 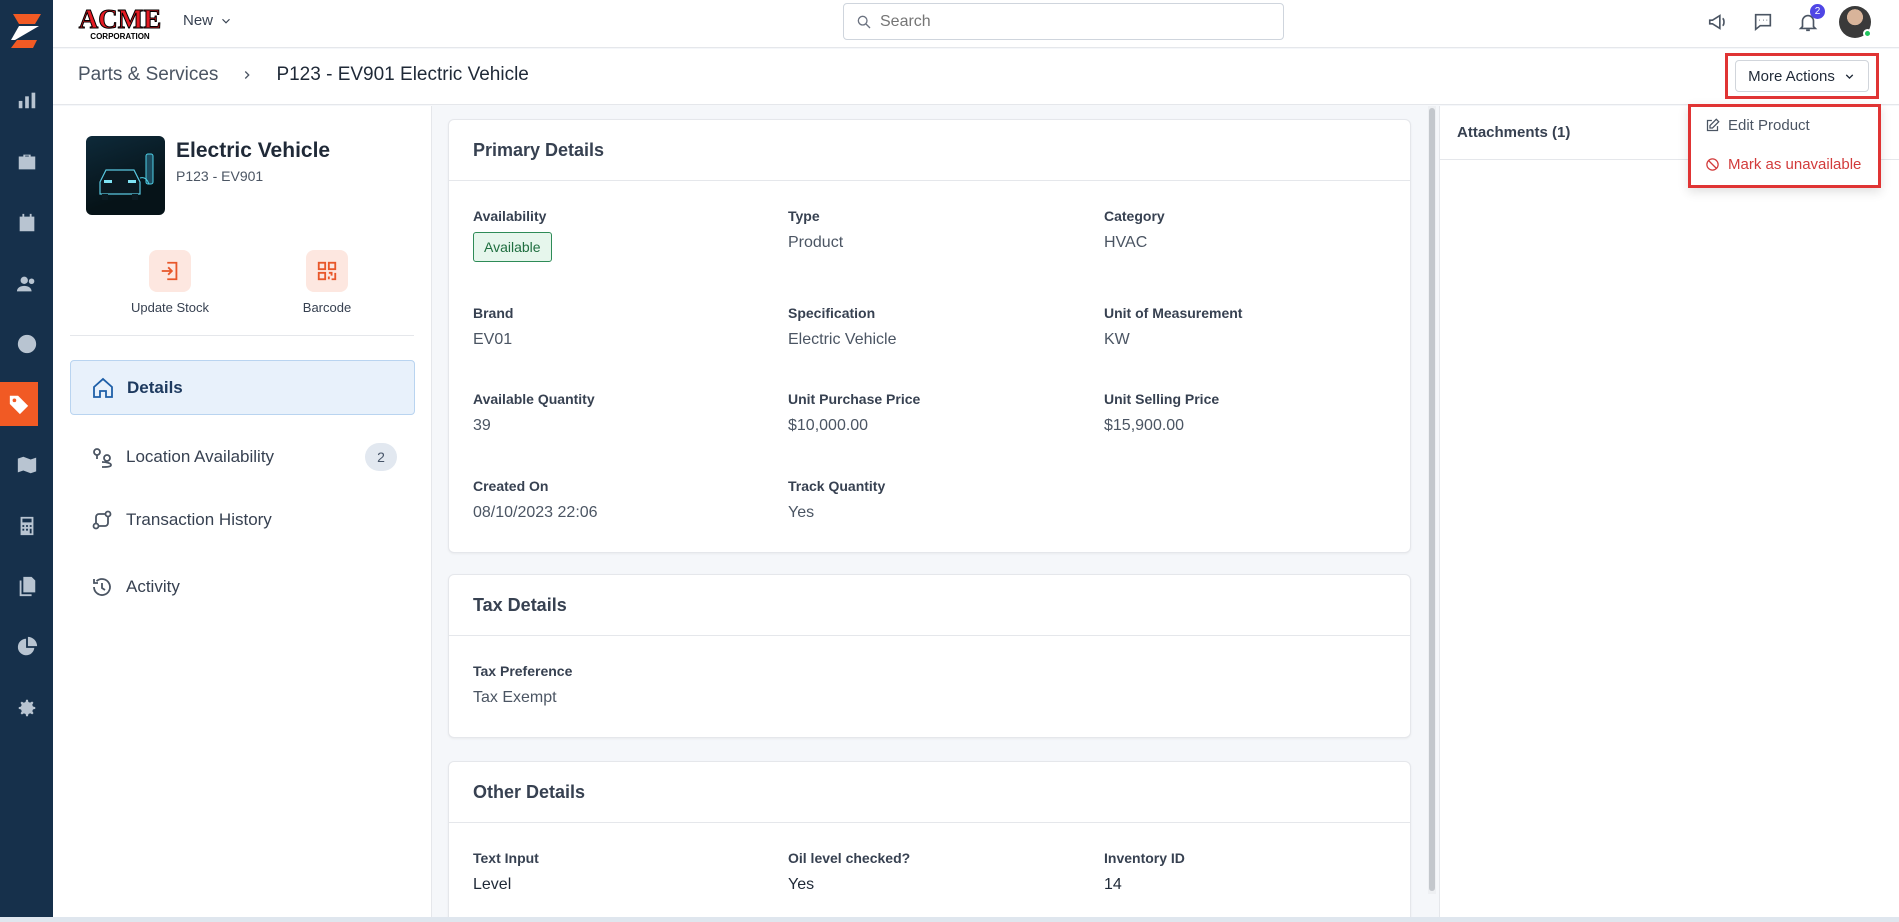 I want to click on bottom-border, so click(x=949, y=919).